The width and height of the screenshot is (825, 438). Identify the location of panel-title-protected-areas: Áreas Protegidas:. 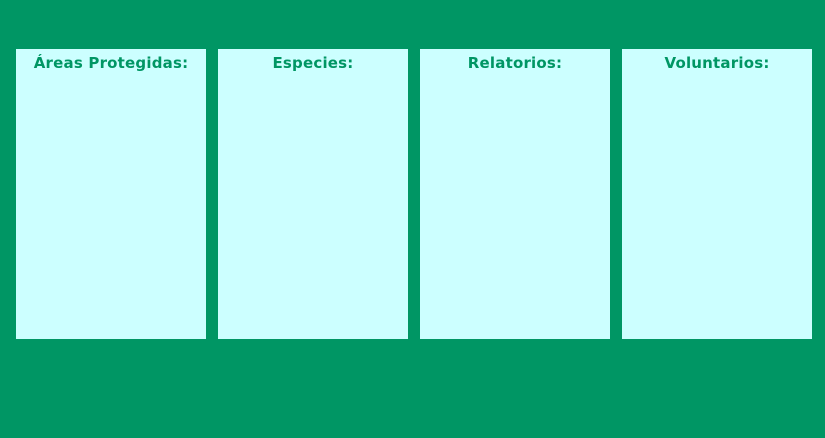
(111, 63).